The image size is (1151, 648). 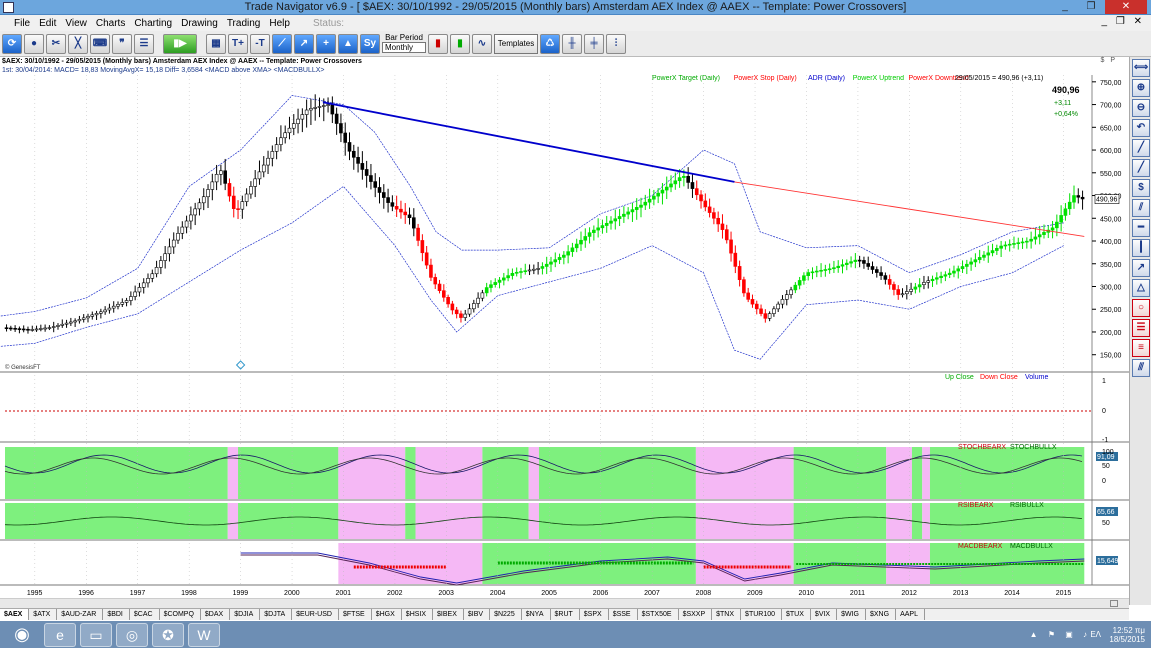 I want to click on arrow-icon: ↗, so click(x=1141, y=268).